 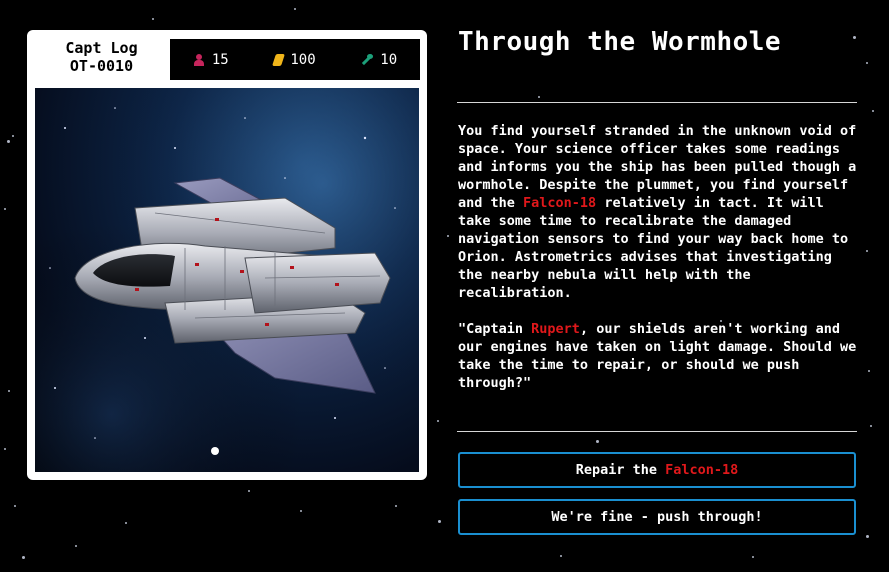 I want to click on log-code: OT-0010, so click(x=101, y=66).